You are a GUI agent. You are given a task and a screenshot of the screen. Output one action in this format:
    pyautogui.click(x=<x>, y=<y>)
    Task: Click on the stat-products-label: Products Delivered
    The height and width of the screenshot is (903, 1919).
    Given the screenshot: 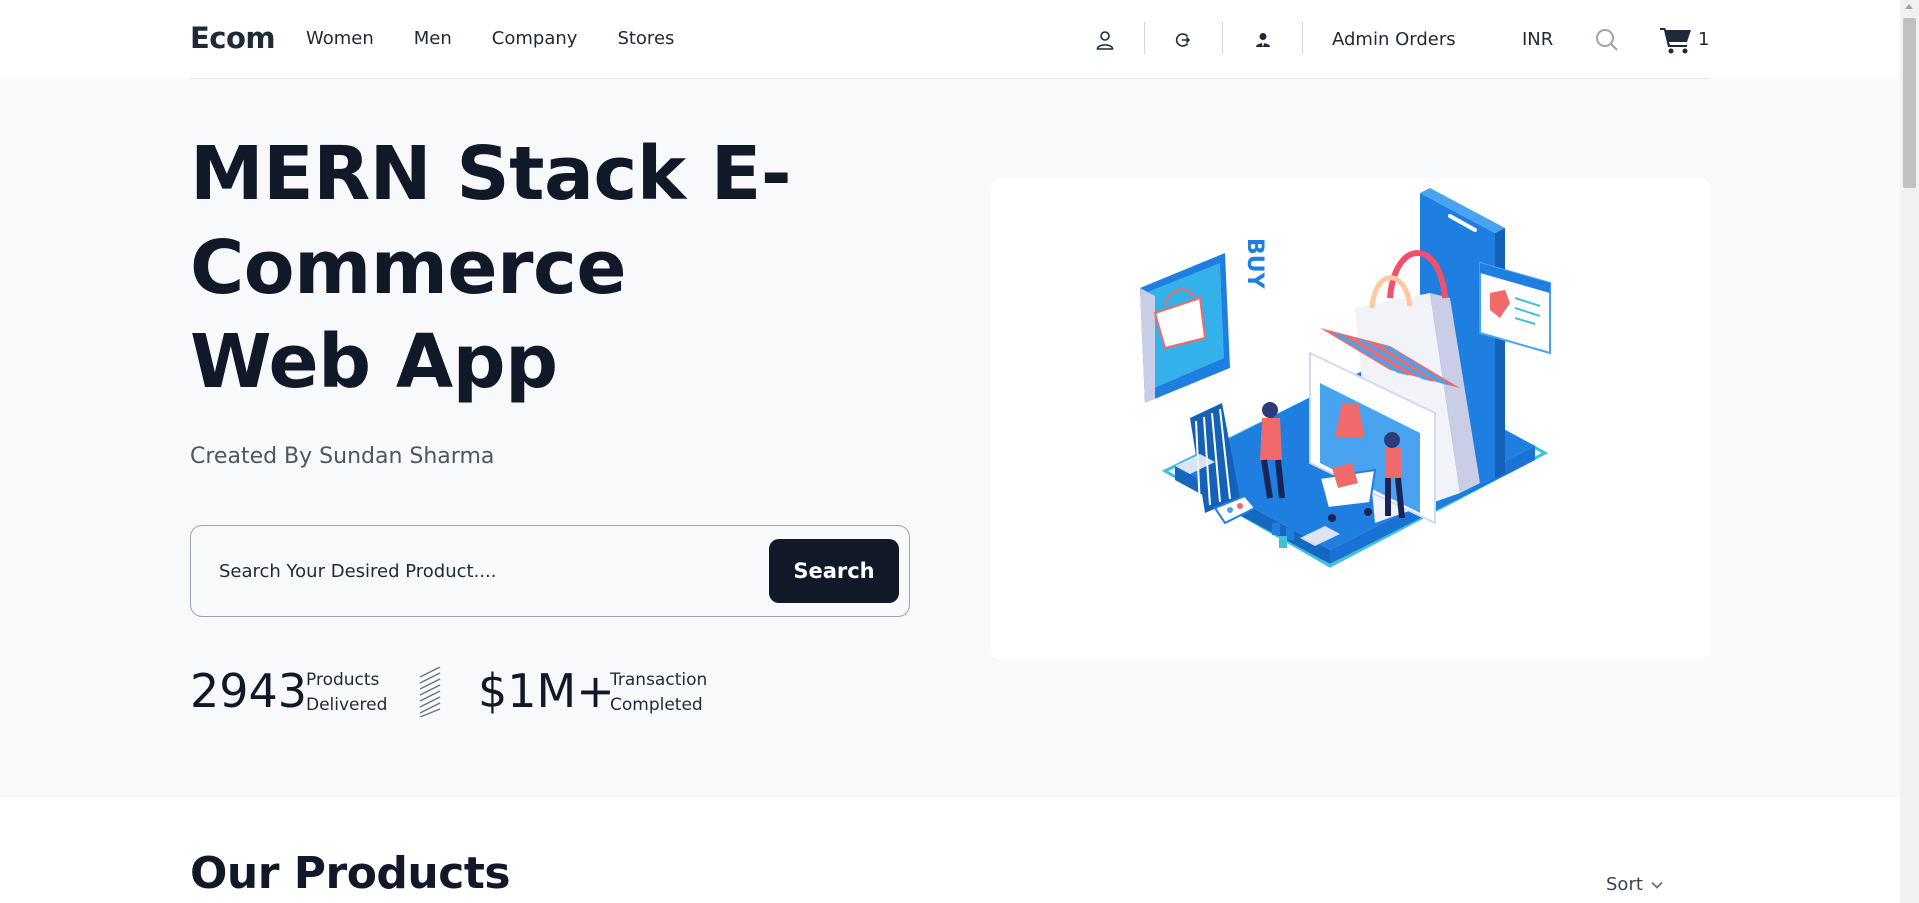 What is the action you would take?
    pyautogui.click(x=346, y=693)
    